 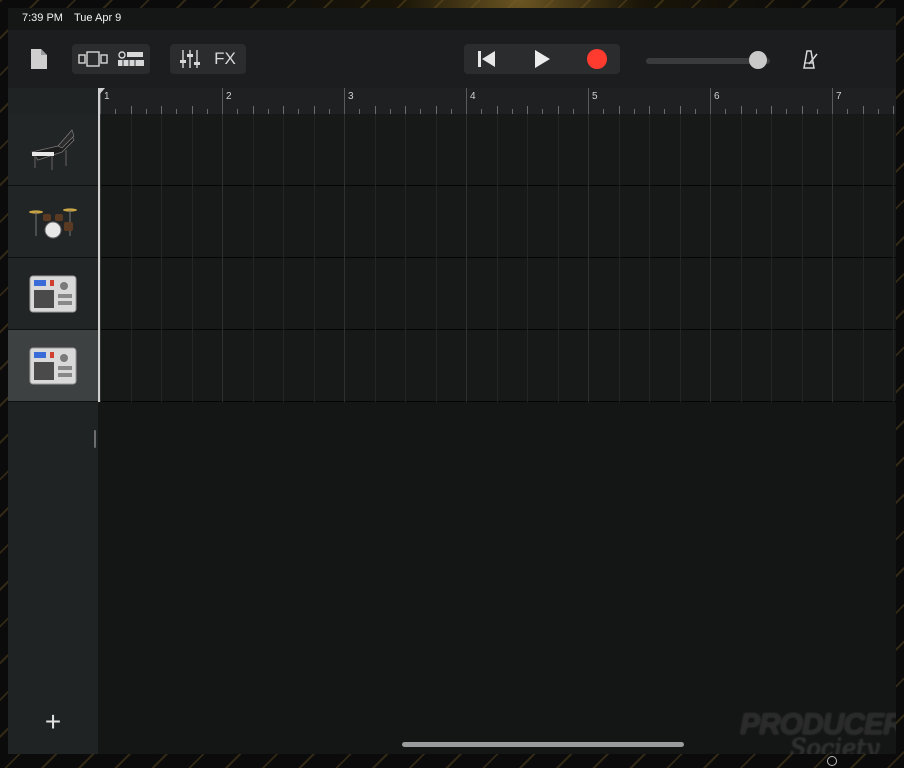 What do you see at coordinates (708, 60) in the screenshot?
I see `master-volume-slider` at bounding box center [708, 60].